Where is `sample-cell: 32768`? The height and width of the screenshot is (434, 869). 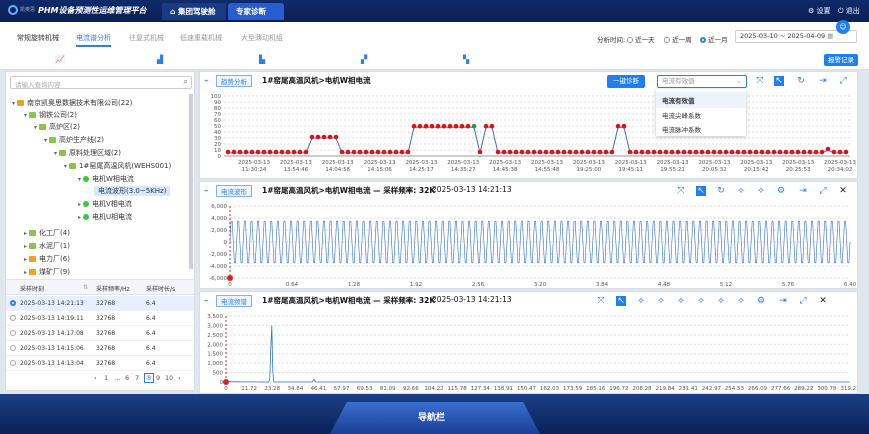 sample-cell: 32768 is located at coordinates (106, 303).